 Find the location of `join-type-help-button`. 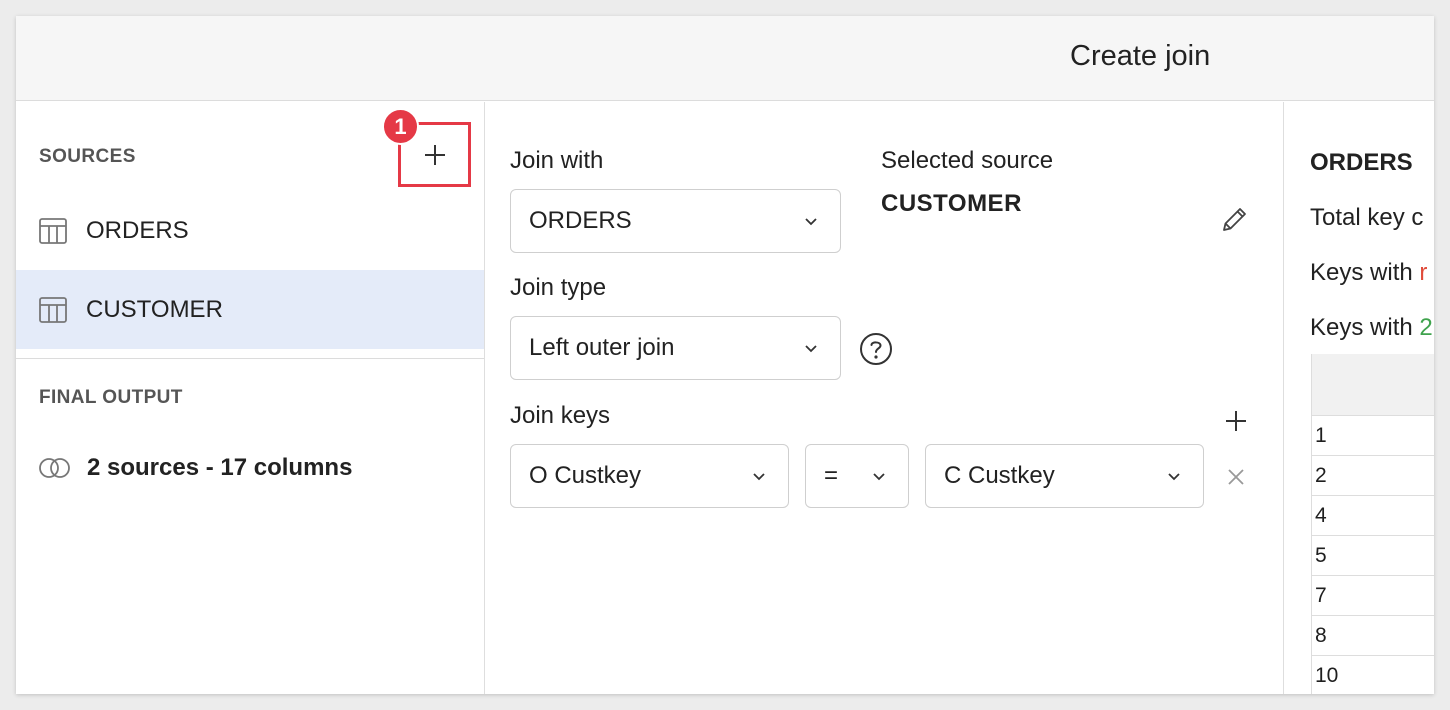

join-type-help-button is located at coordinates (876, 349).